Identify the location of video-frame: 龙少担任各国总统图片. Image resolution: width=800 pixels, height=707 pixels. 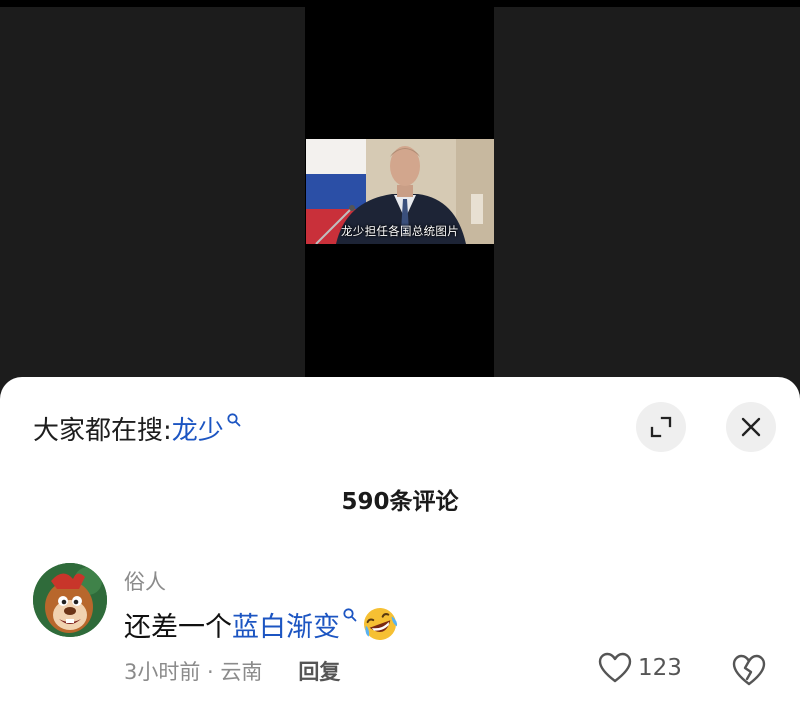
(400, 191).